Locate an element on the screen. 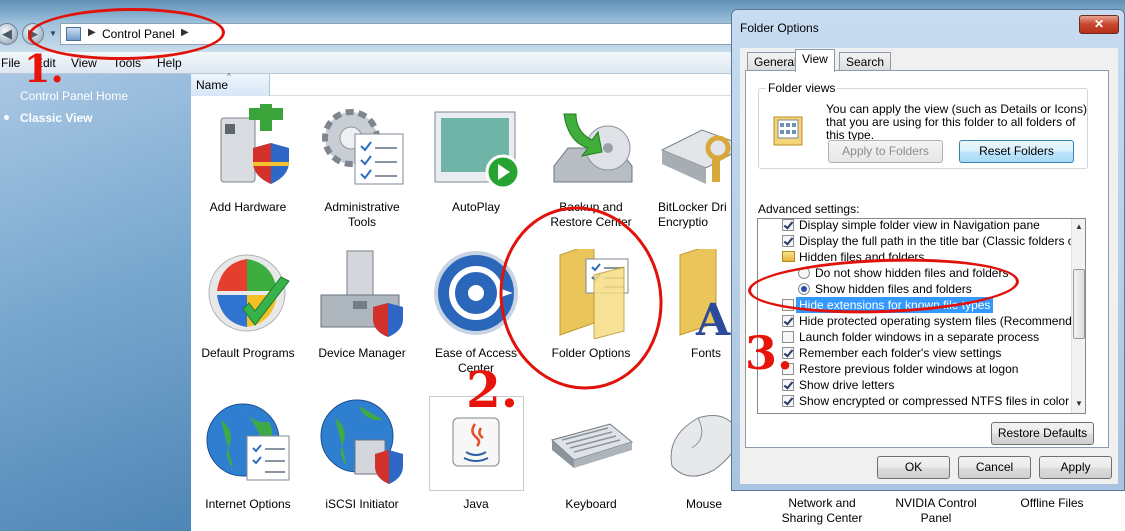  close-icon: ✕ is located at coordinates (1099, 24).